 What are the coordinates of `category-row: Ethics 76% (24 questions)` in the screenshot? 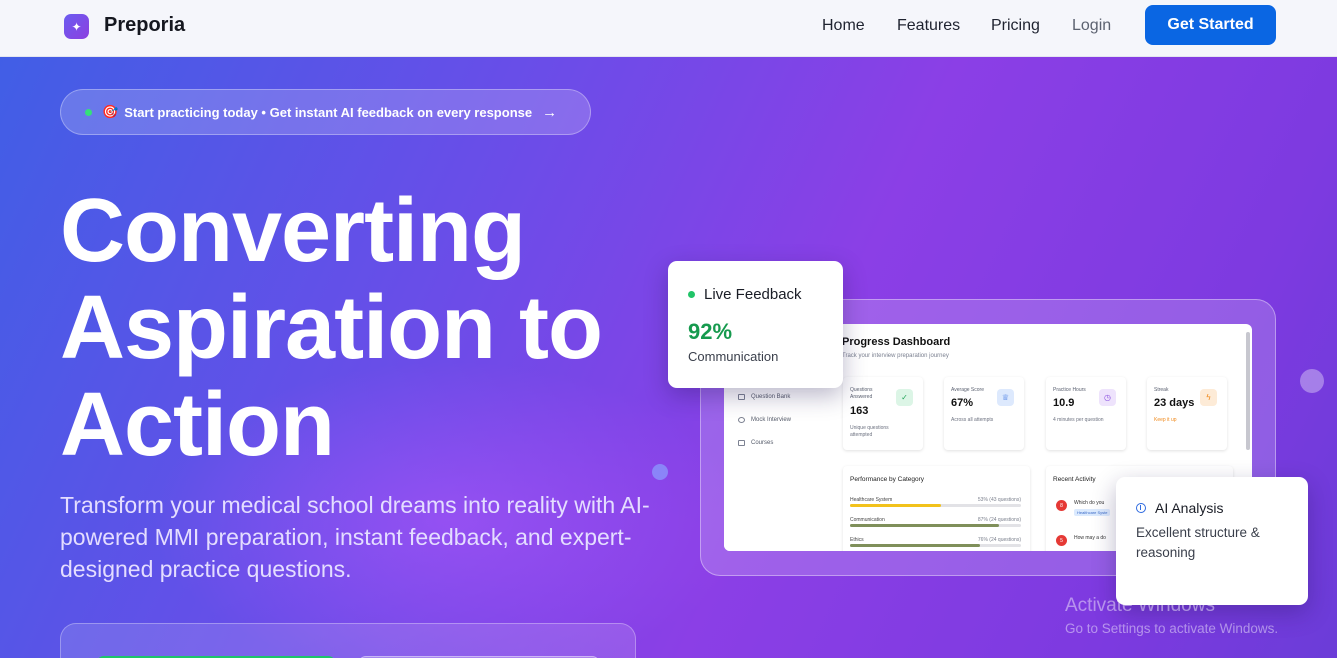 It's located at (935, 542).